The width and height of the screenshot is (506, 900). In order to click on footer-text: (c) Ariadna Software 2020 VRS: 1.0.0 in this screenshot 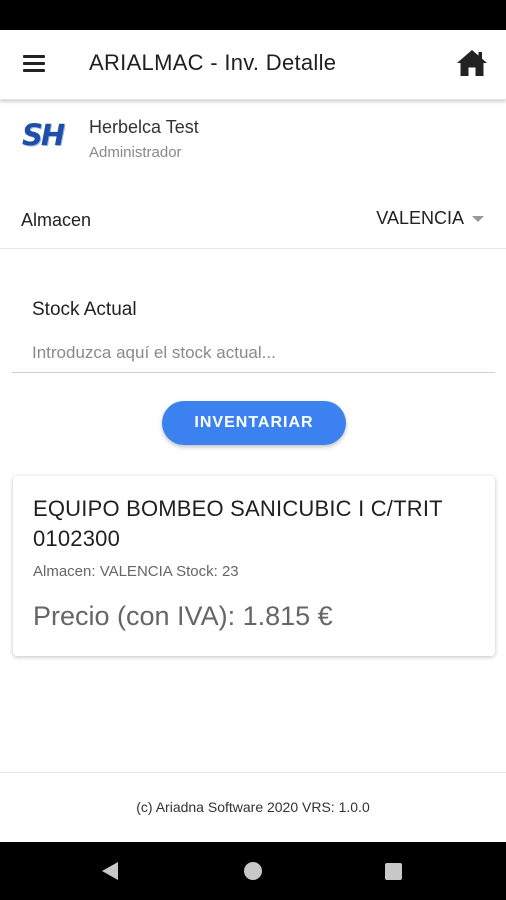, I will do `click(253, 807)`.